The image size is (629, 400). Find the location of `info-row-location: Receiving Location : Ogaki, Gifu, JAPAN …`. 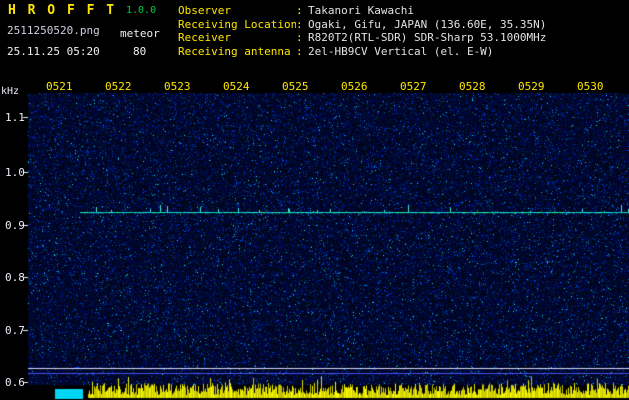

info-row-location: Receiving Location : Ogaki, Gifu, JAPAN … is located at coordinates (362, 25).